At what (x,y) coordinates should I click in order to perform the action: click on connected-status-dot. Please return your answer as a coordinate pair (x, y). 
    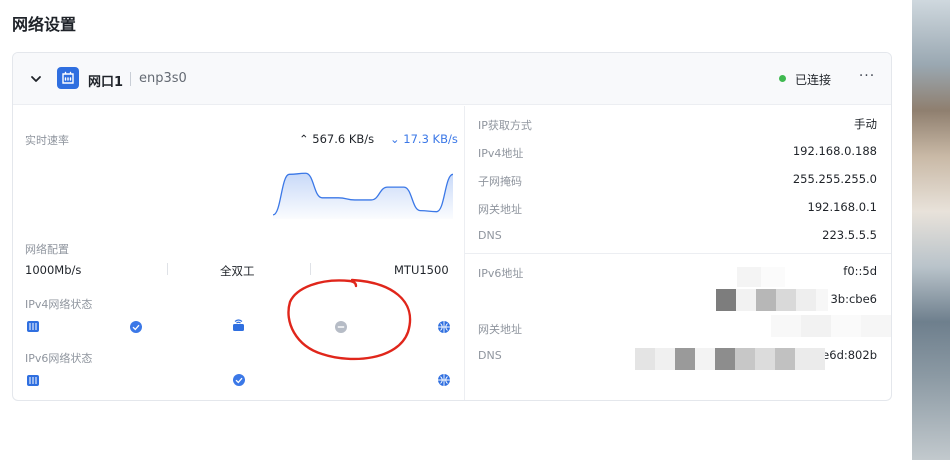
    Looking at the image, I should click on (782, 78).